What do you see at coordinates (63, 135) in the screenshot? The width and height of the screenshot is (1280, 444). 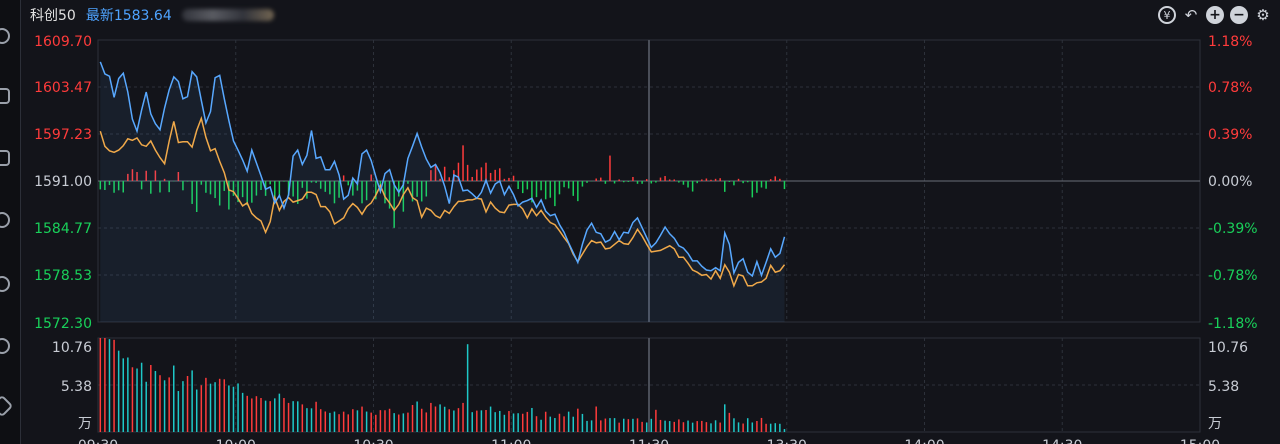 I see `price-tick-label: 1597.23` at bounding box center [63, 135].